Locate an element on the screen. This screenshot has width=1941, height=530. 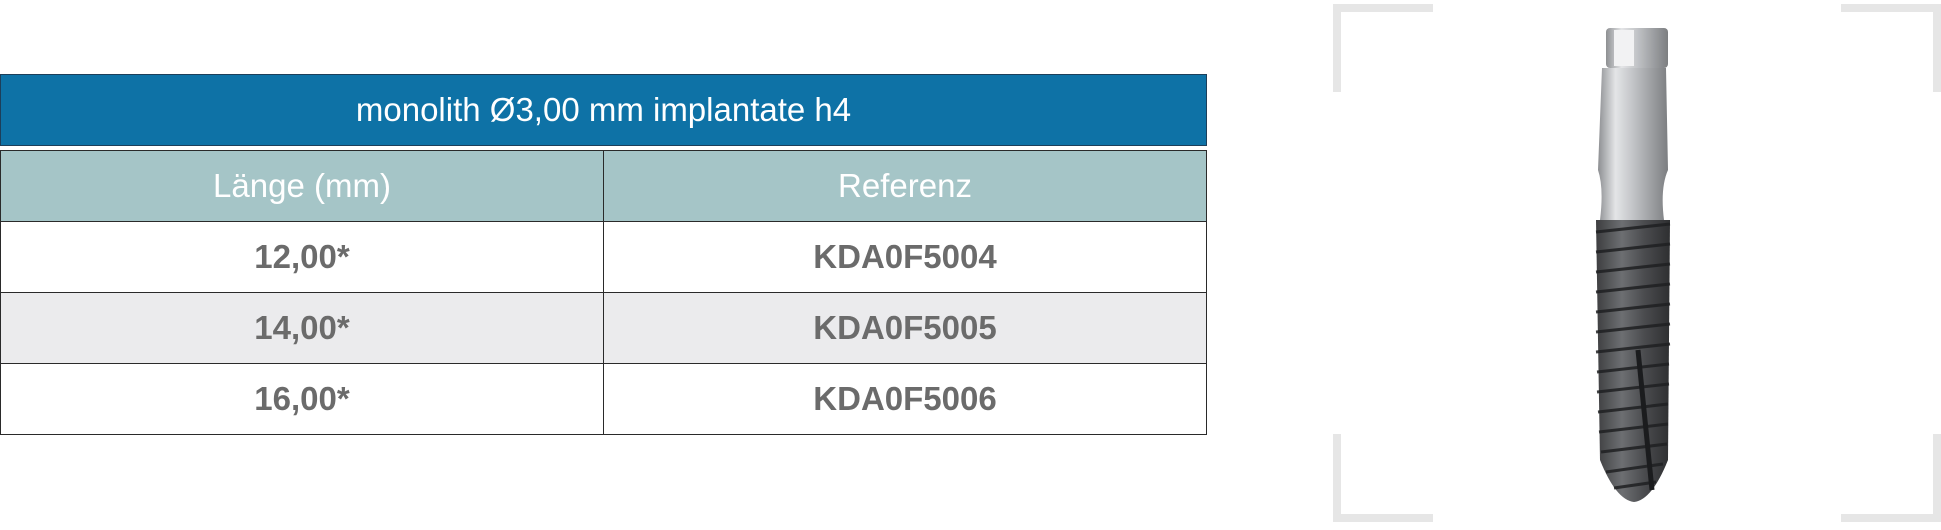
table-title: monolith Ø3,00 mm implantate h4 is located at coordinates (603, 110).